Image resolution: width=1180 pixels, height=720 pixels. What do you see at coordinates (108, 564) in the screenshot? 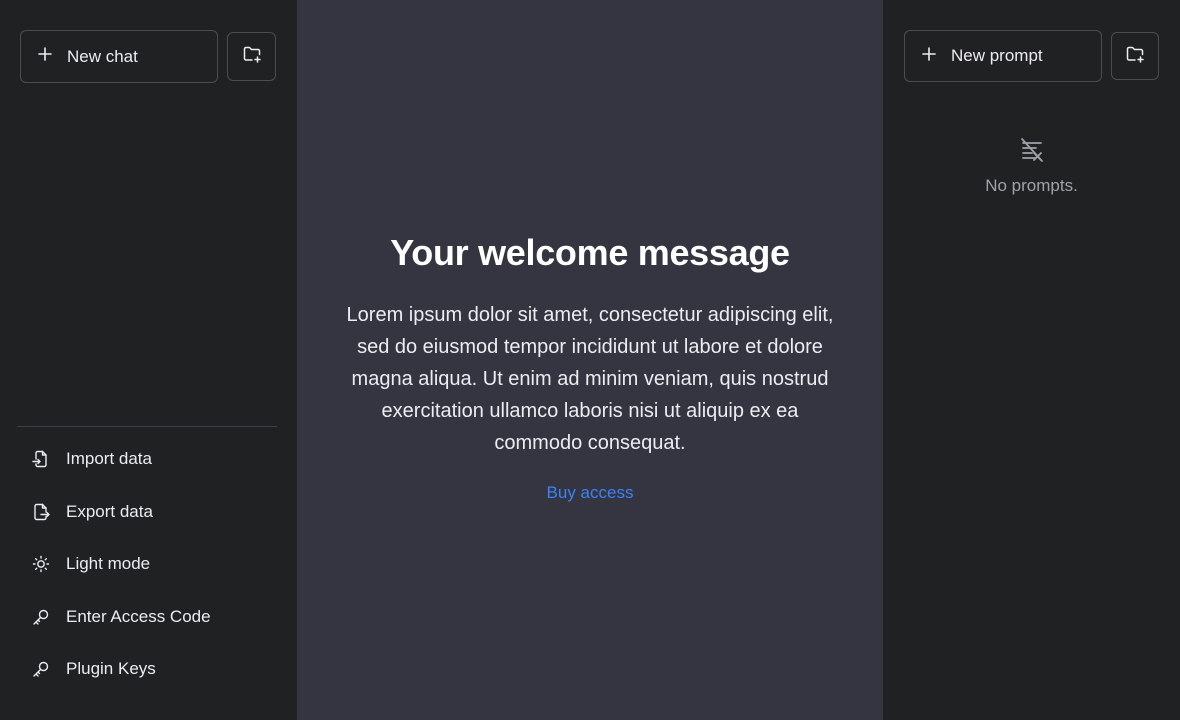
I see `light-mode-label: Light mode` at bounding box center [108, 564].